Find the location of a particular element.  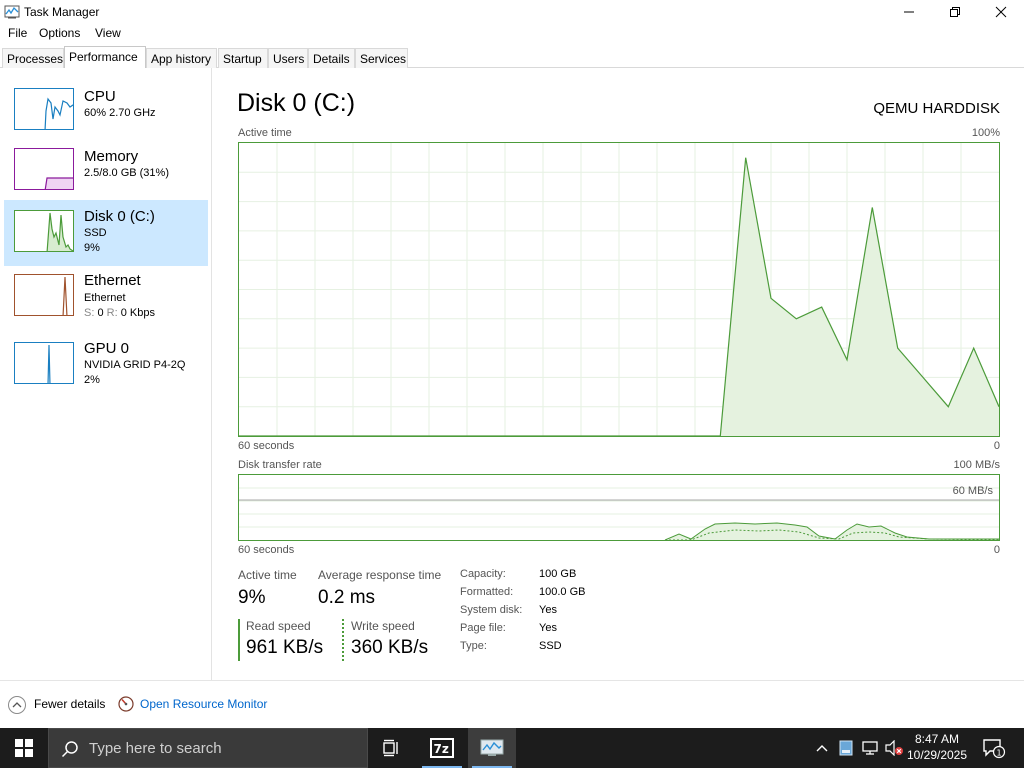

tab-users: Users is located at coordinates (288, 58).